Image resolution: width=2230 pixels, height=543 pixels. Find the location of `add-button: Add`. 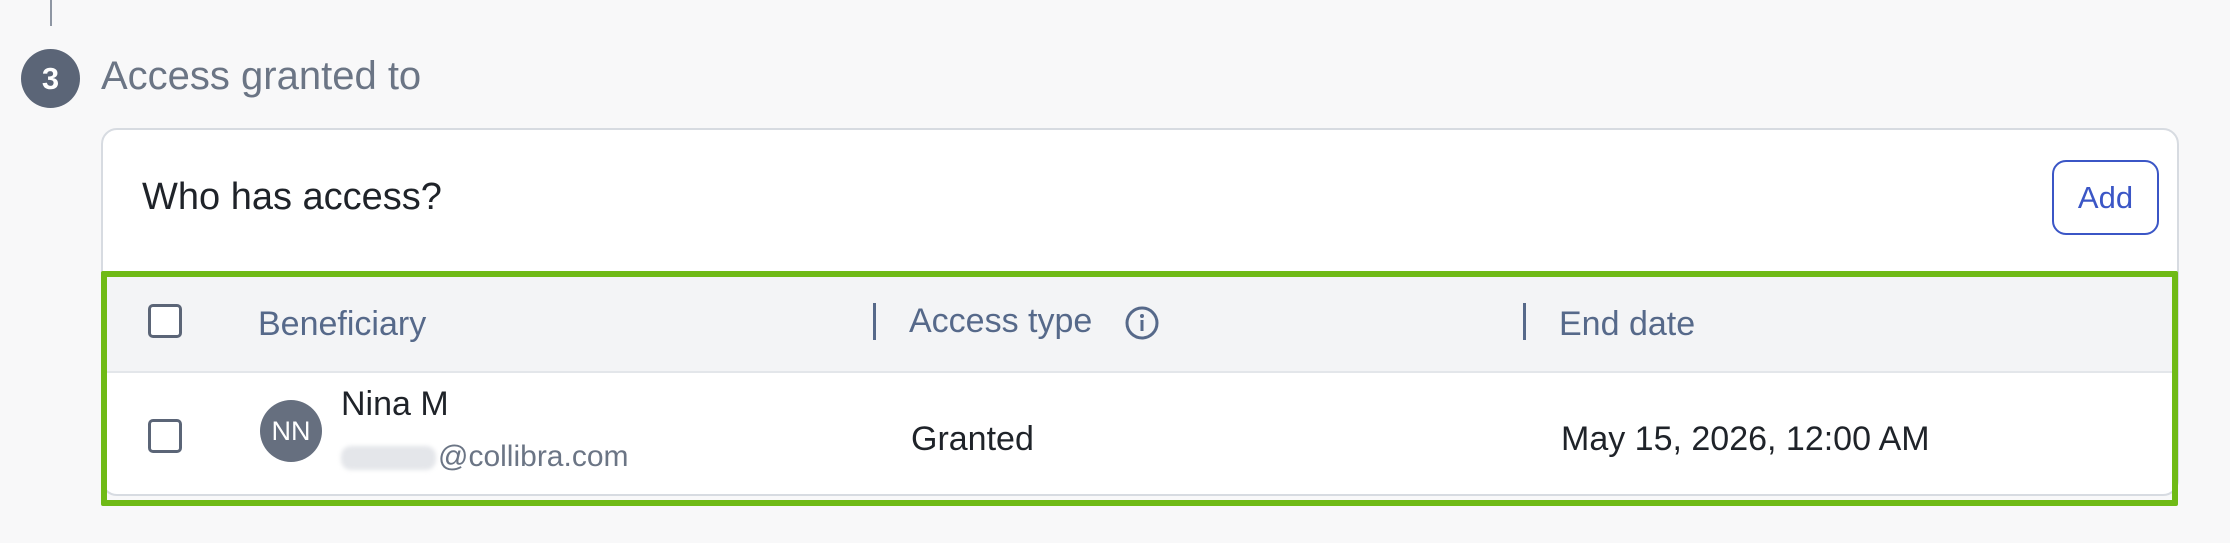

add-button: Add is located at coordinates (2105, 197).